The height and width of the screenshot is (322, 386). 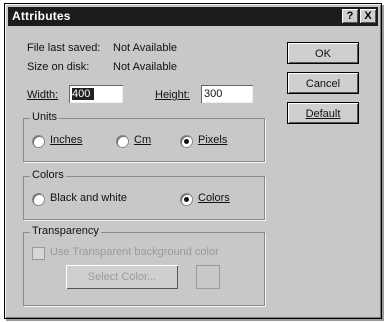 What do you see at coordinates (212, 140) in the screenshot?
I see `radio-pixels-label: Pixels` at bounding box center [212, 140].